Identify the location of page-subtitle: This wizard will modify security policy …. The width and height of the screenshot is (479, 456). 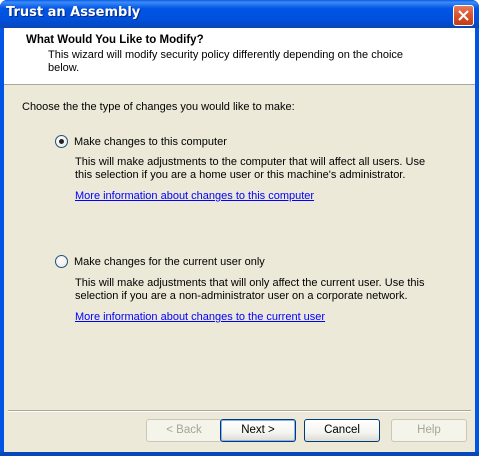
(226, 61).